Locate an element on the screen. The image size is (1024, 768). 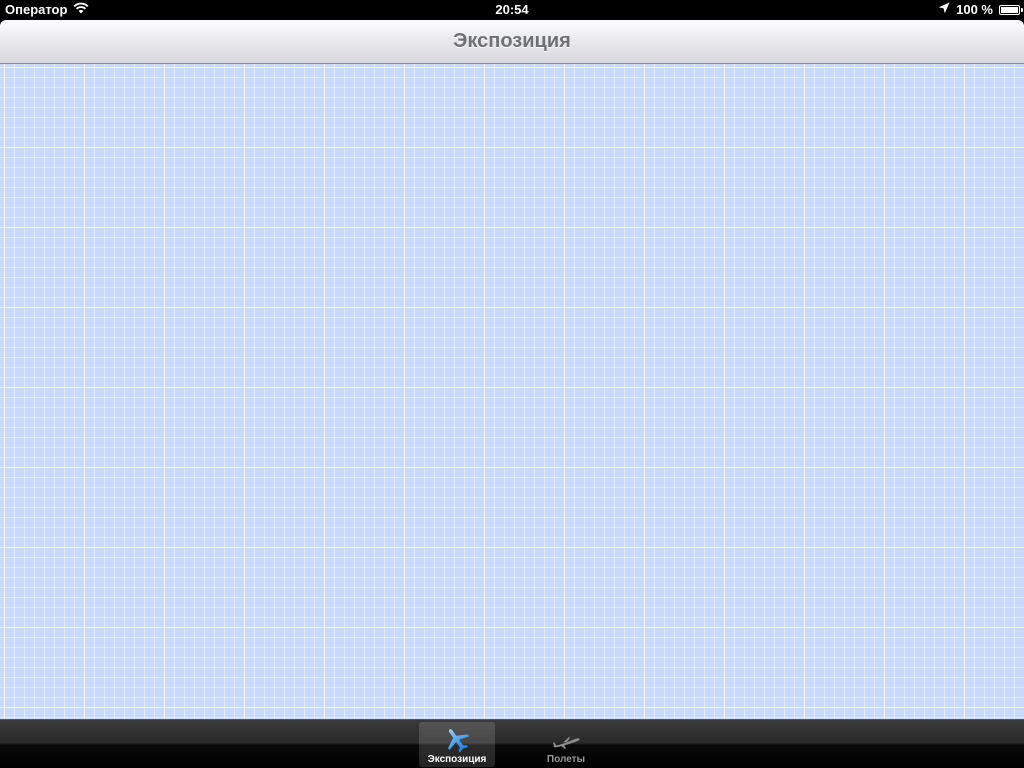
tab-exposition: Экспозиция is located at coordinates (457, 744).